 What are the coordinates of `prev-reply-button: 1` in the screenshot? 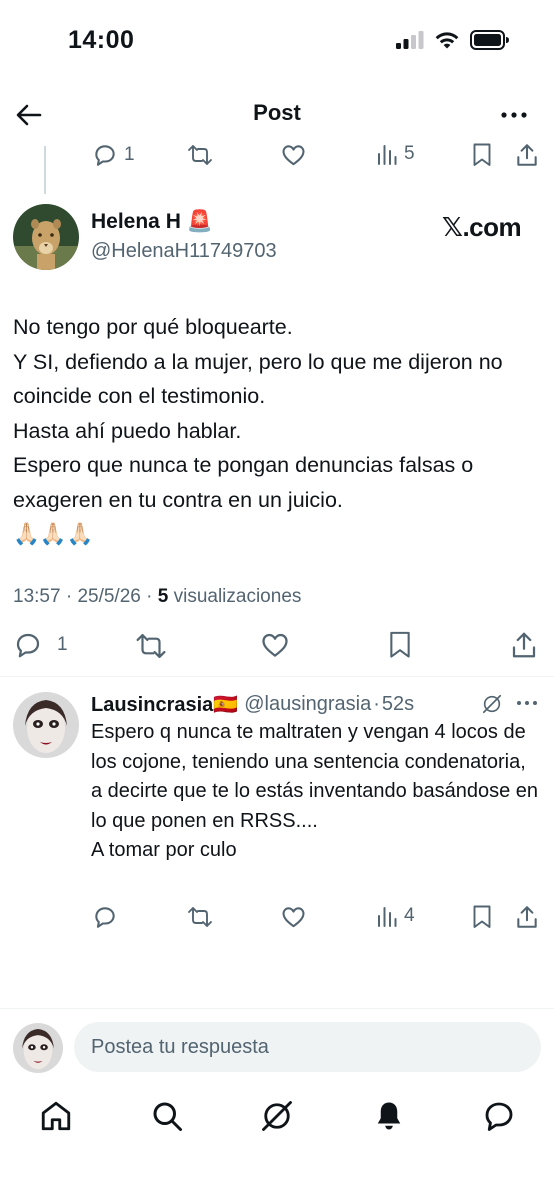 It's located at (113, 155).